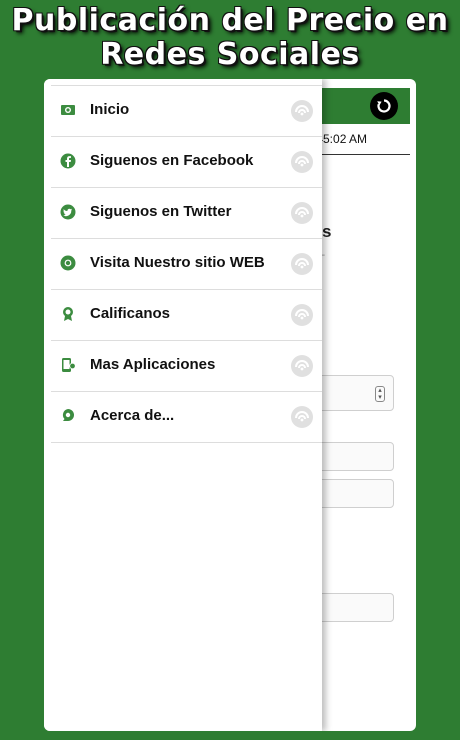  What do you see at coordinates (177, 262) in the screenshot?
I see `menu-item-label: Visita Nuestro sitio WEB` at bounding box center [177, 262].